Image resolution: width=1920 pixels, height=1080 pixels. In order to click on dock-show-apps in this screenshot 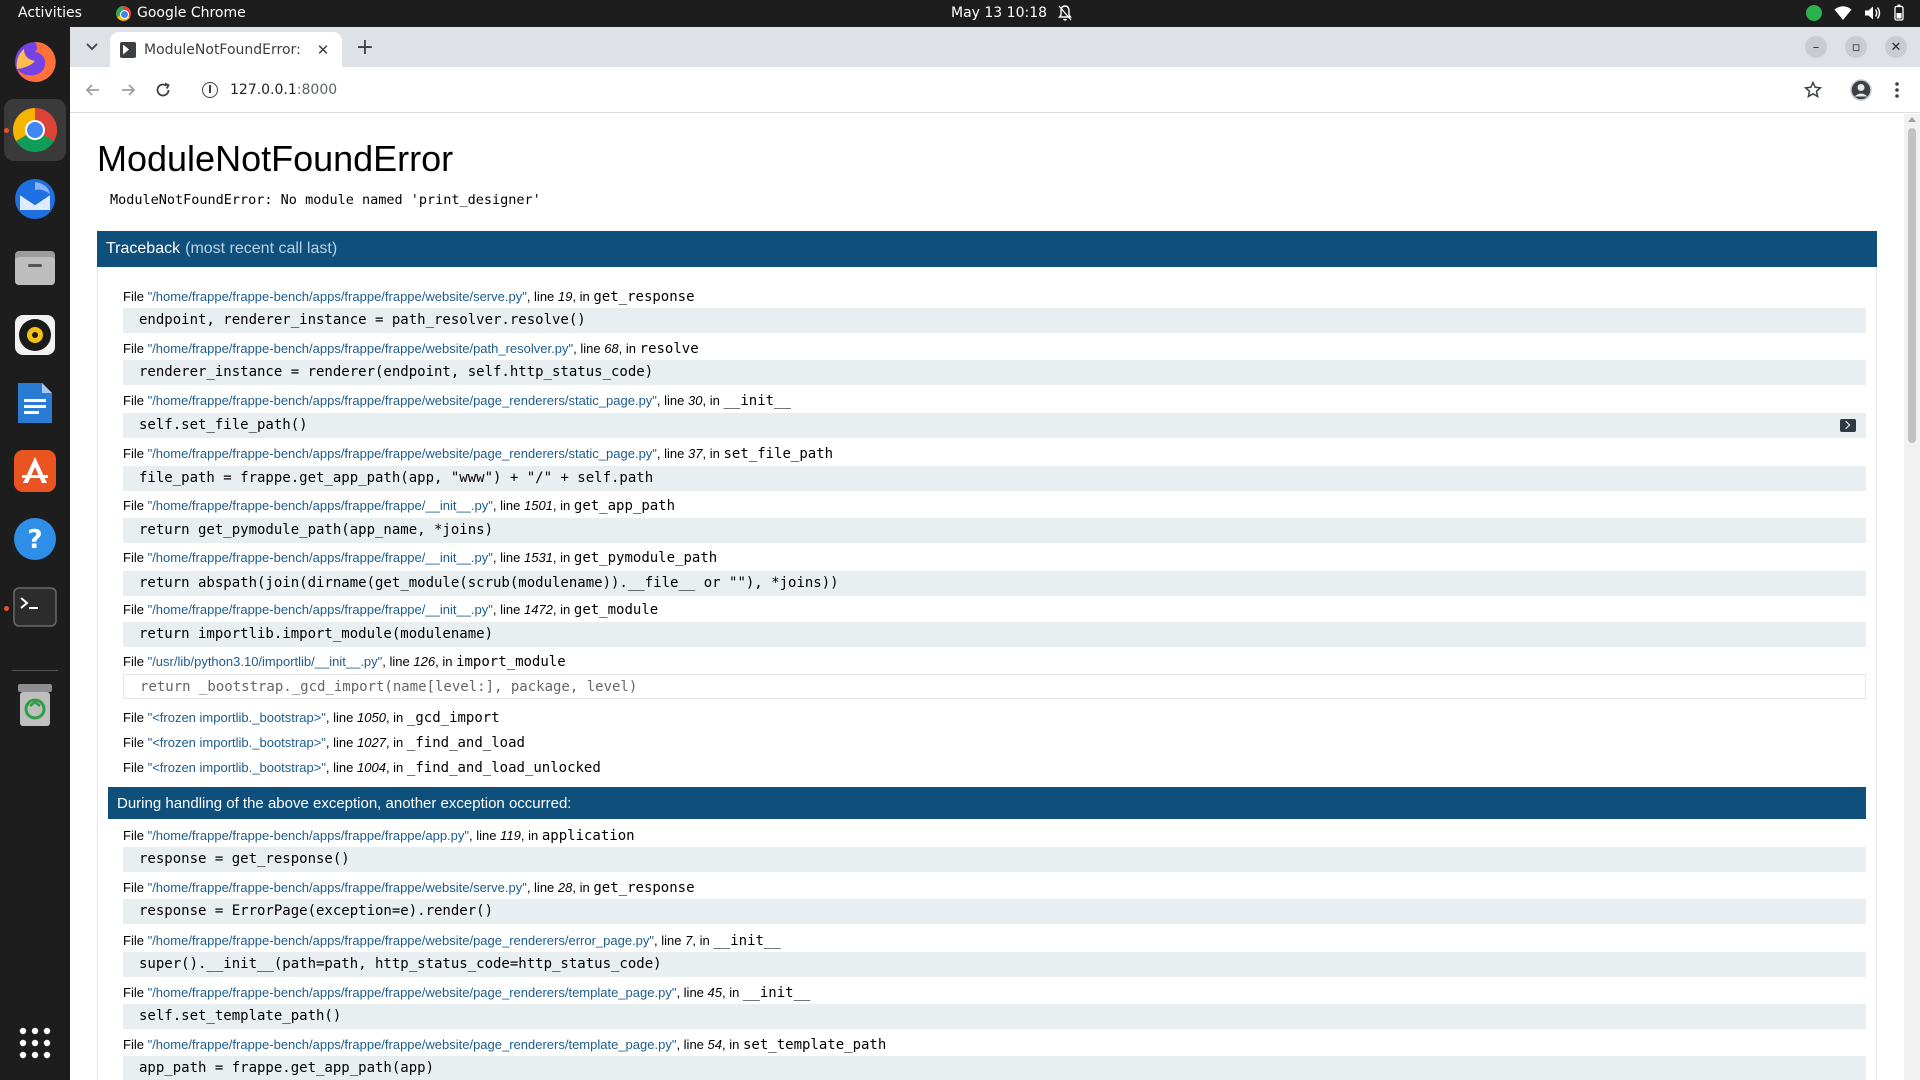, I will do `click(35, 1043)`.